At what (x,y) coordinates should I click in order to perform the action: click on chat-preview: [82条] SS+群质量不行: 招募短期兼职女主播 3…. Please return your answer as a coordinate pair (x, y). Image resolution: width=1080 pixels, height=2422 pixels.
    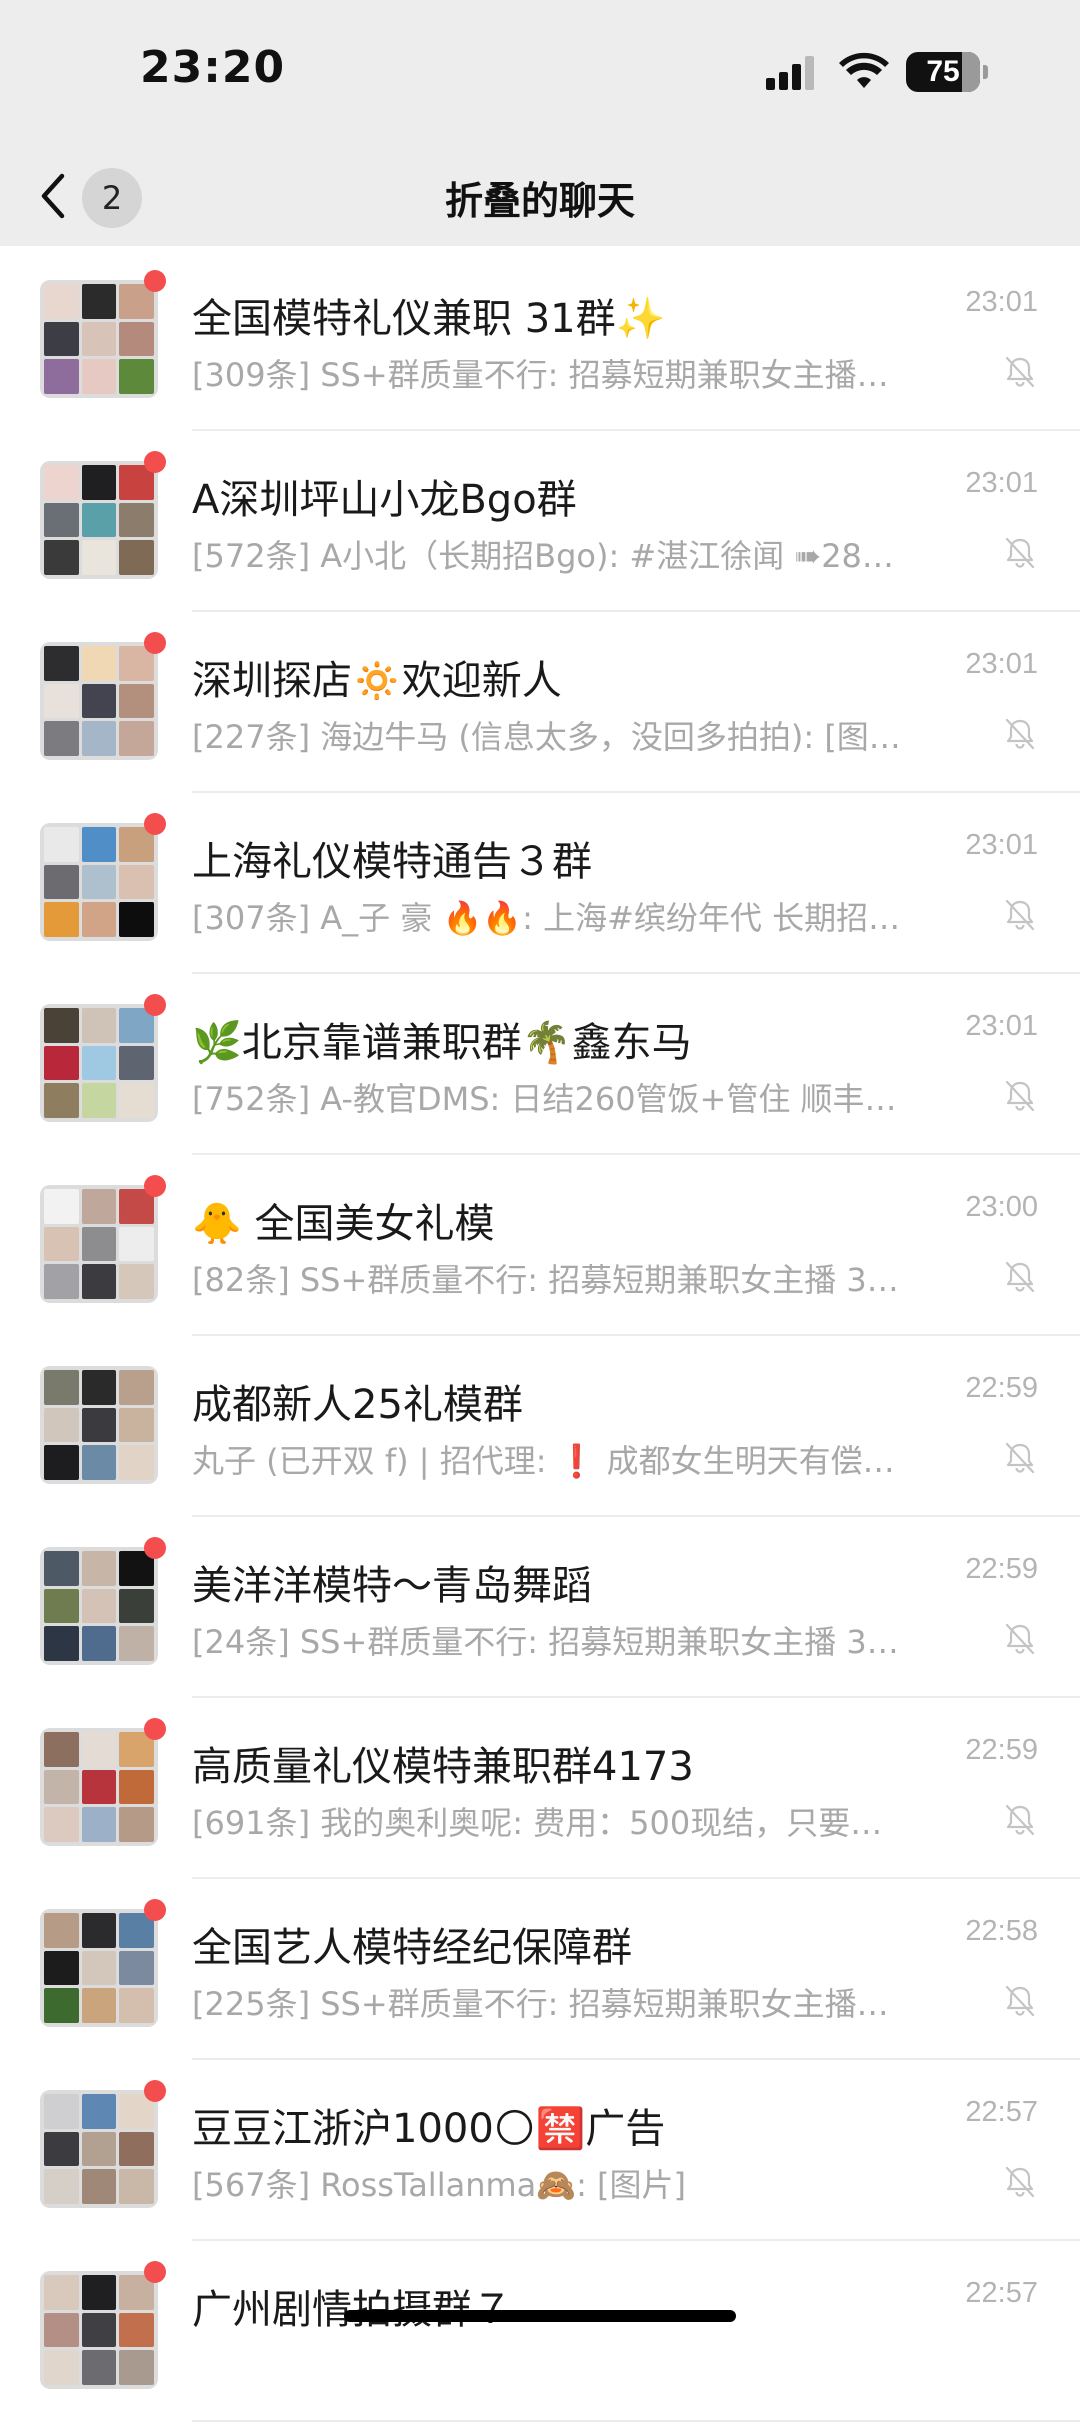
    Looking at the image, I should click on (545, 1280).